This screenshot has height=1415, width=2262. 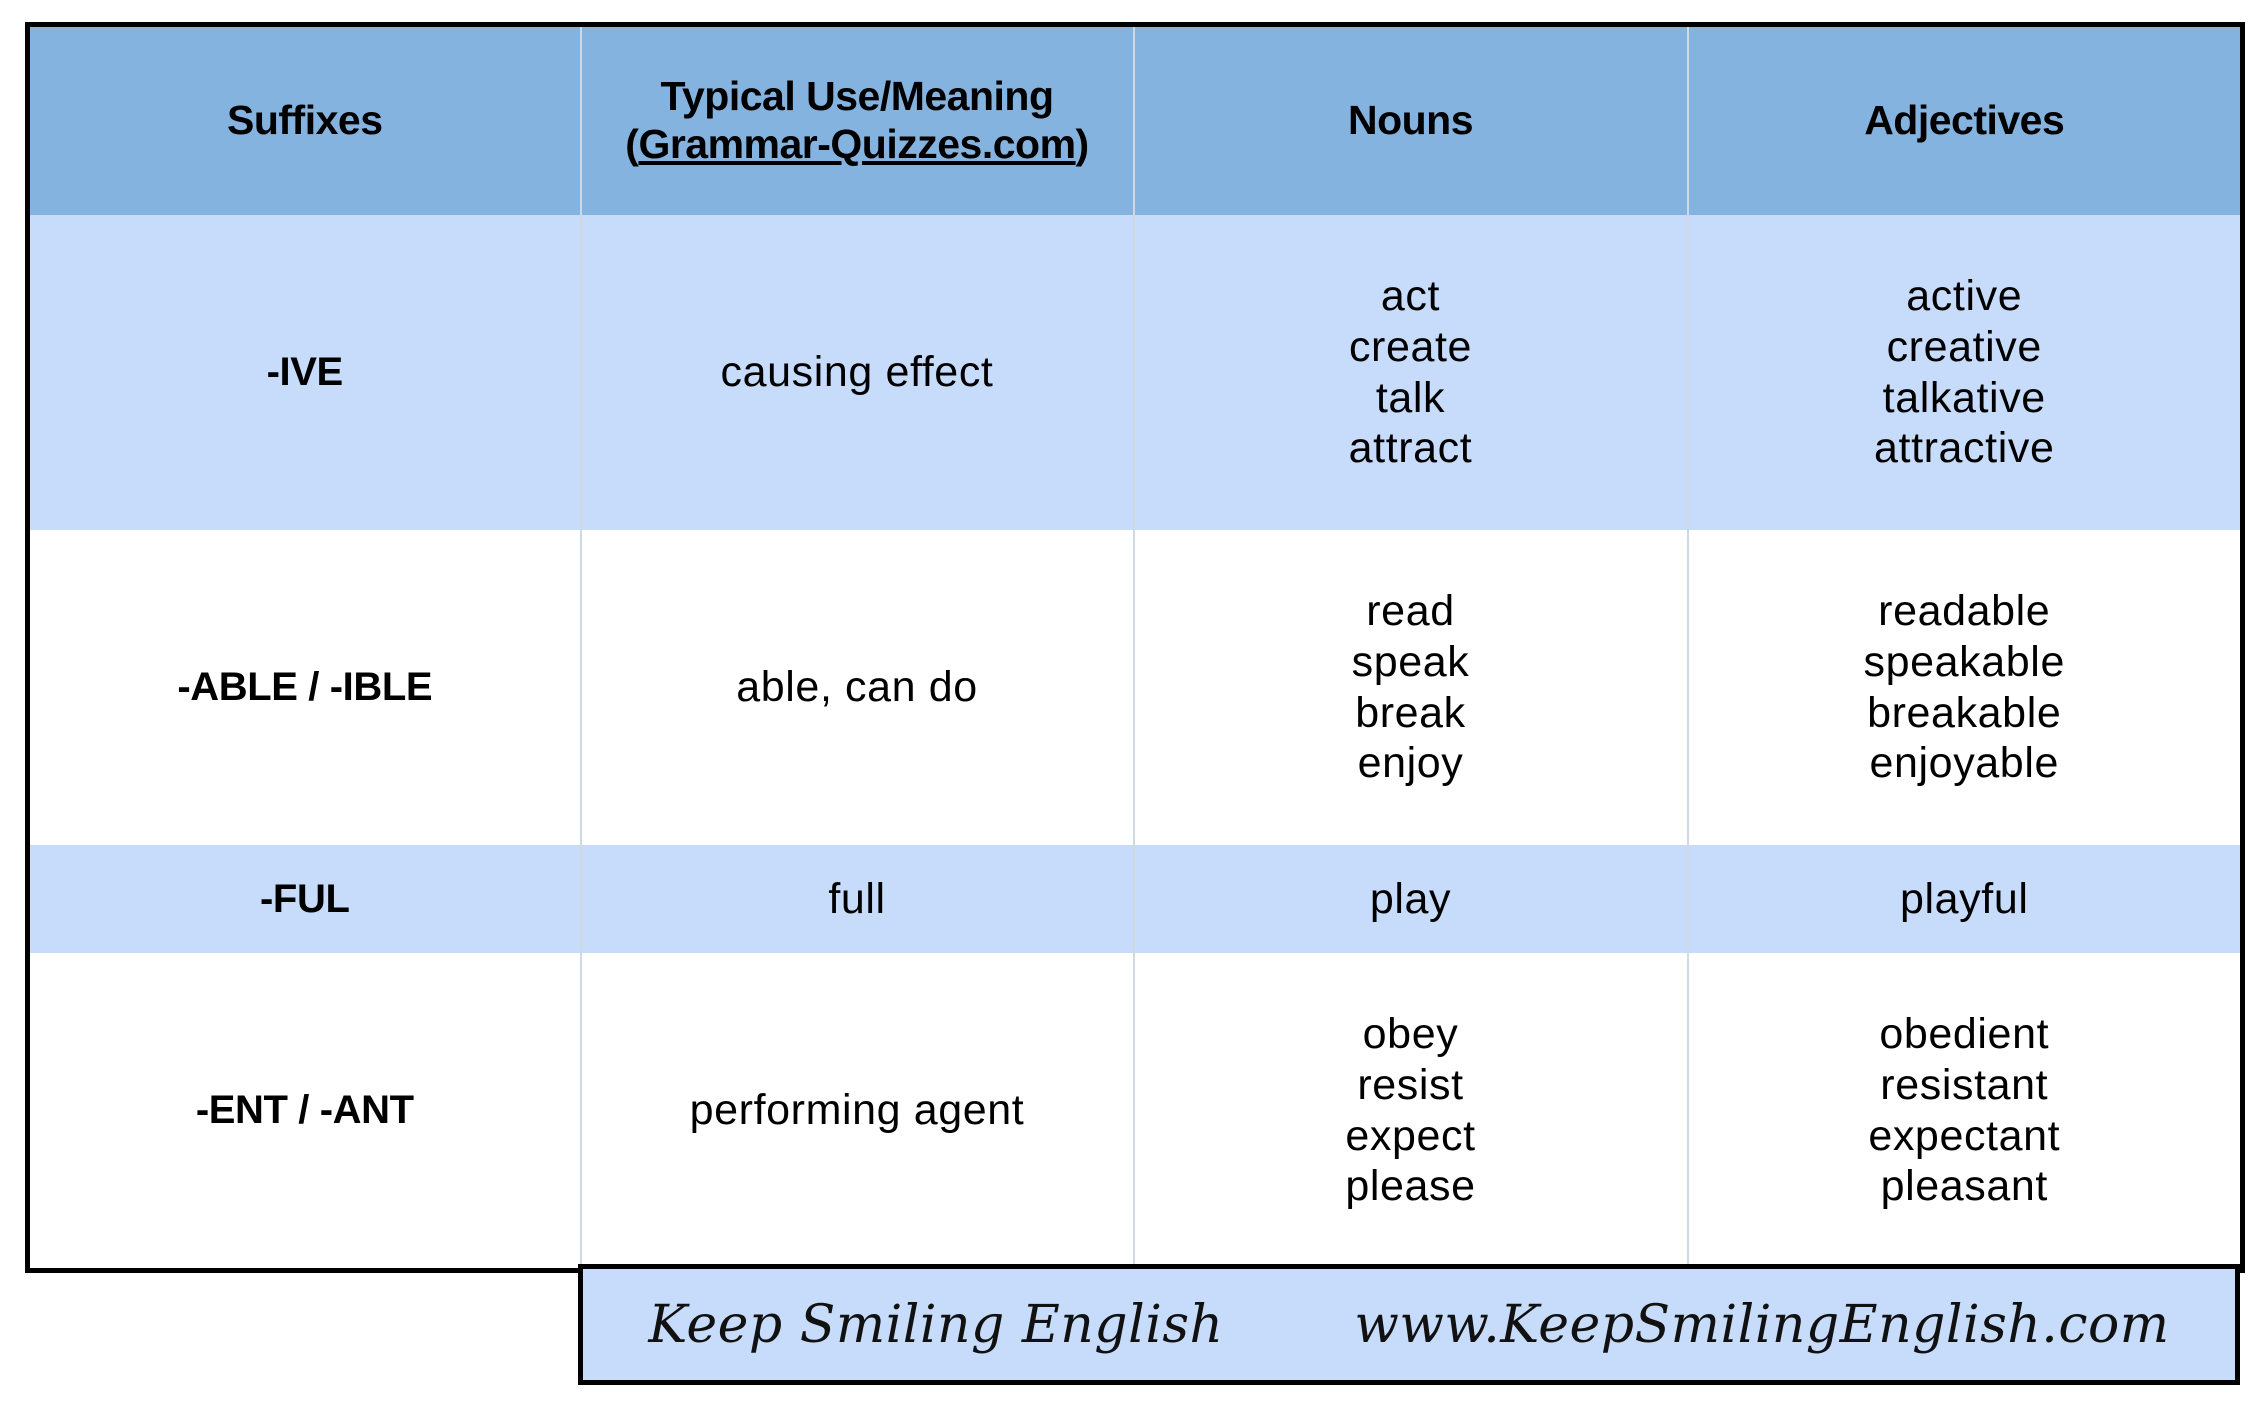 I want to click on noun-list: act create talk attract, so click(x=1411, y=372).